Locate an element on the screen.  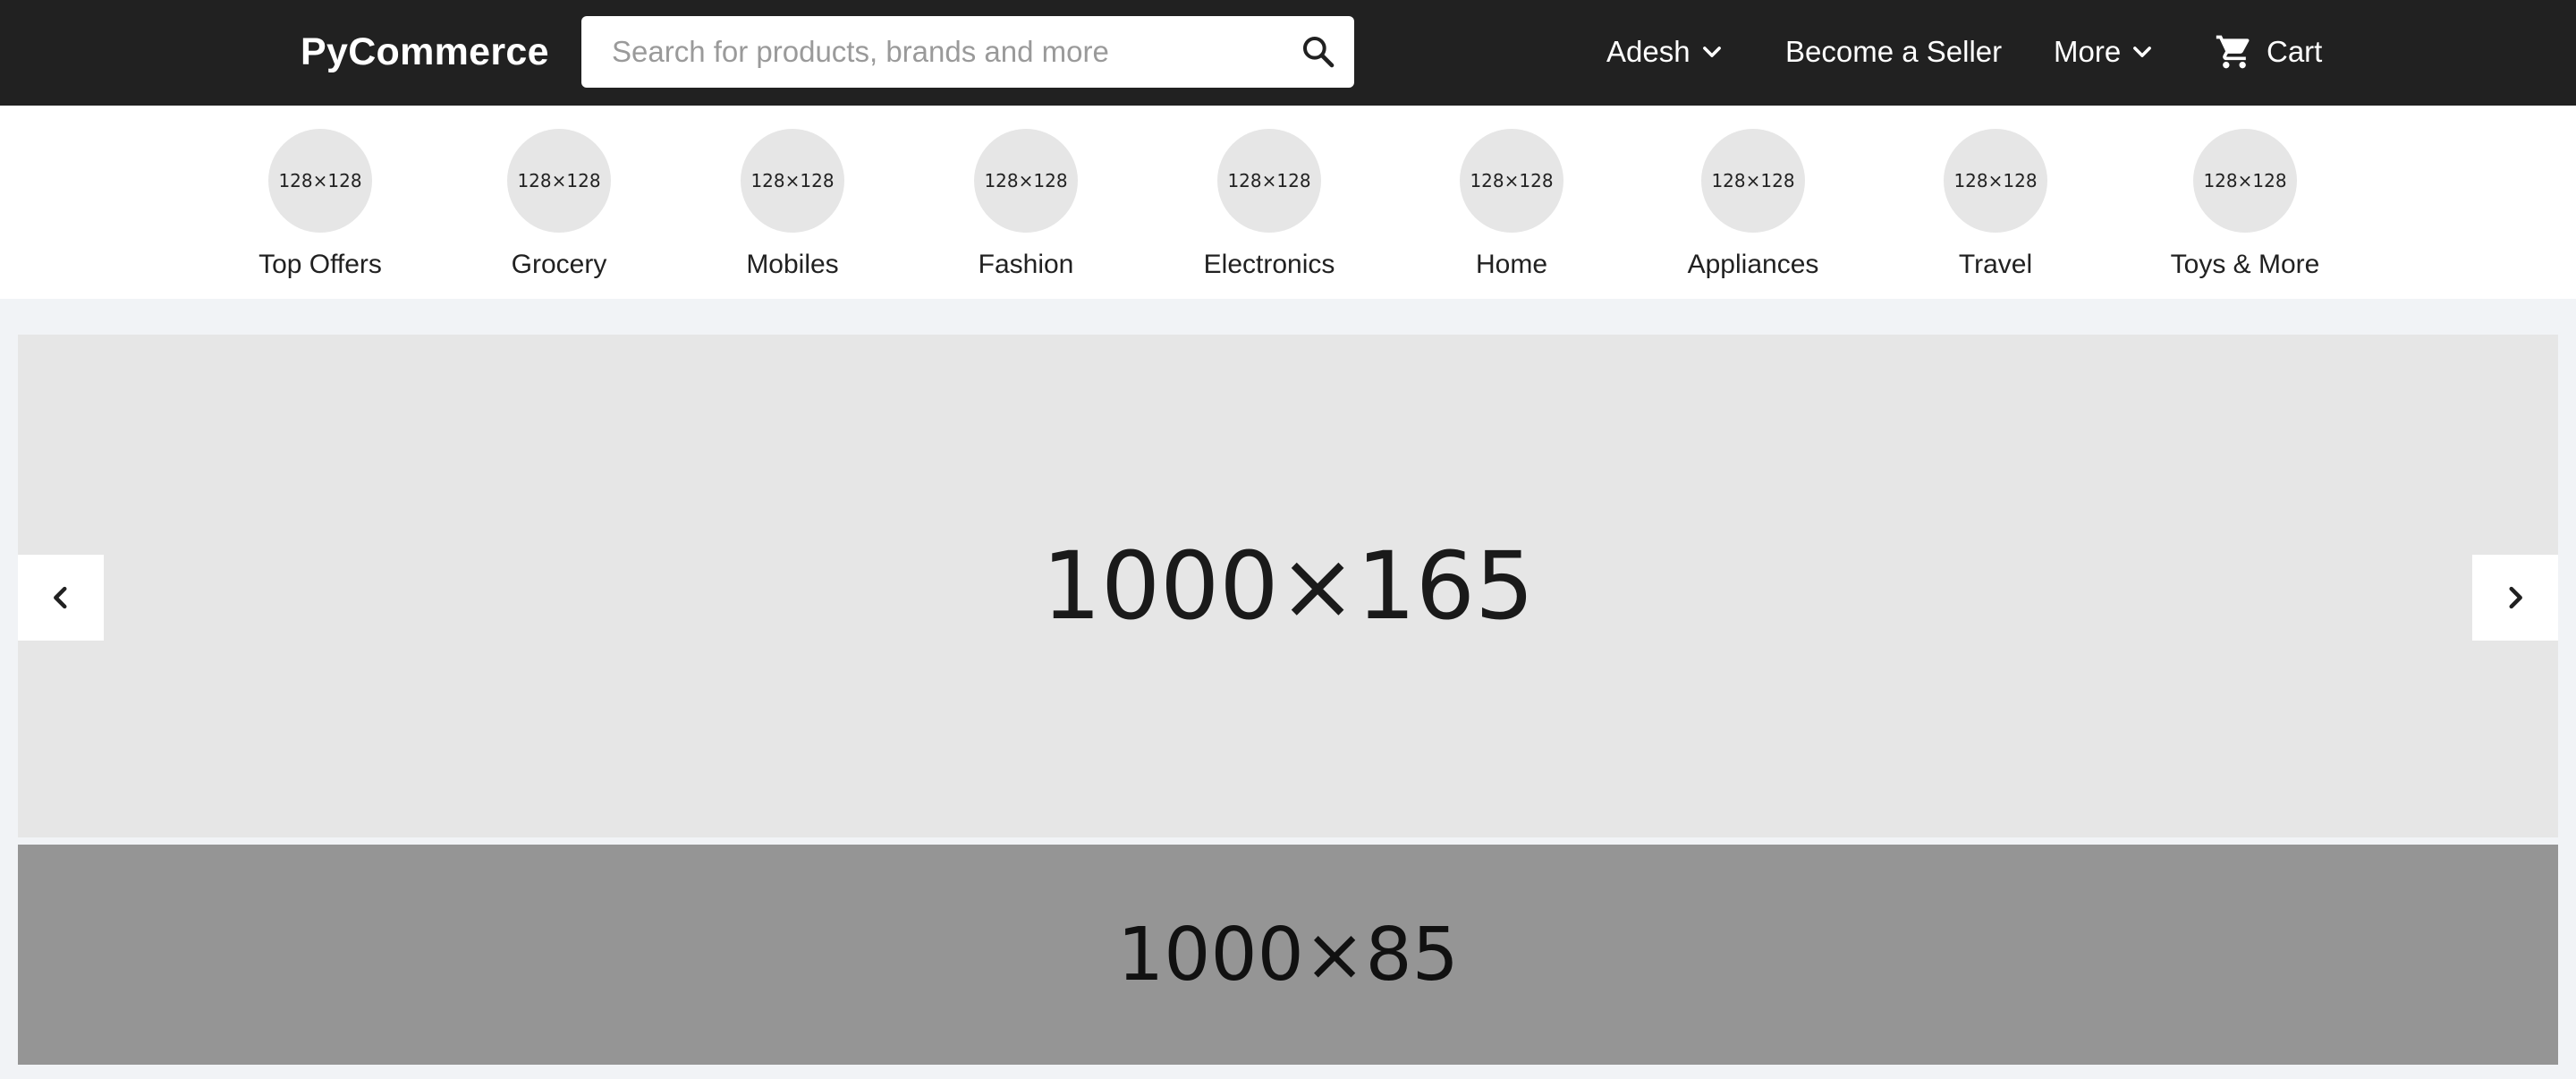
cart-link: Cart is located at coordinates (2268, 52).